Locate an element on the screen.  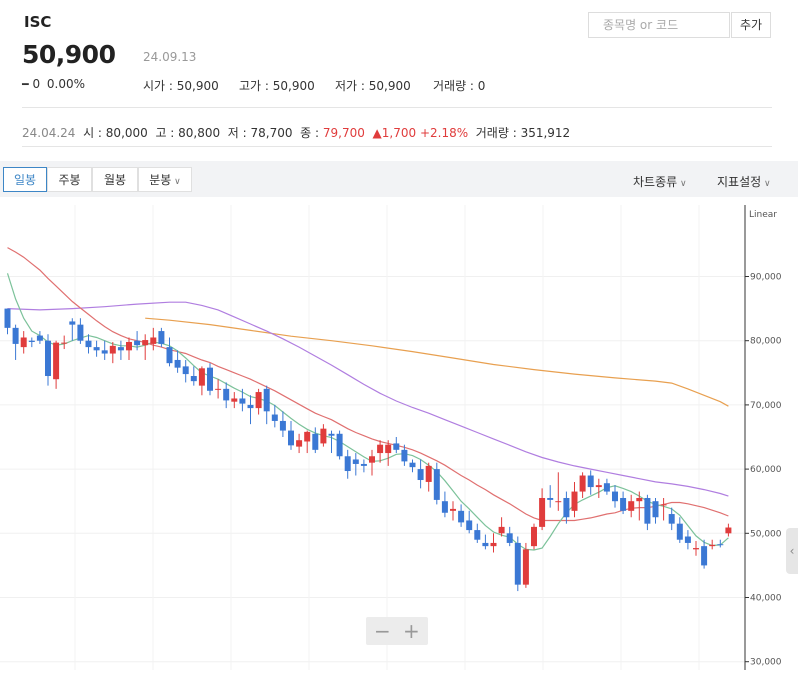
history-volume-label: 거래량 : is located at coordinates (498, 133).